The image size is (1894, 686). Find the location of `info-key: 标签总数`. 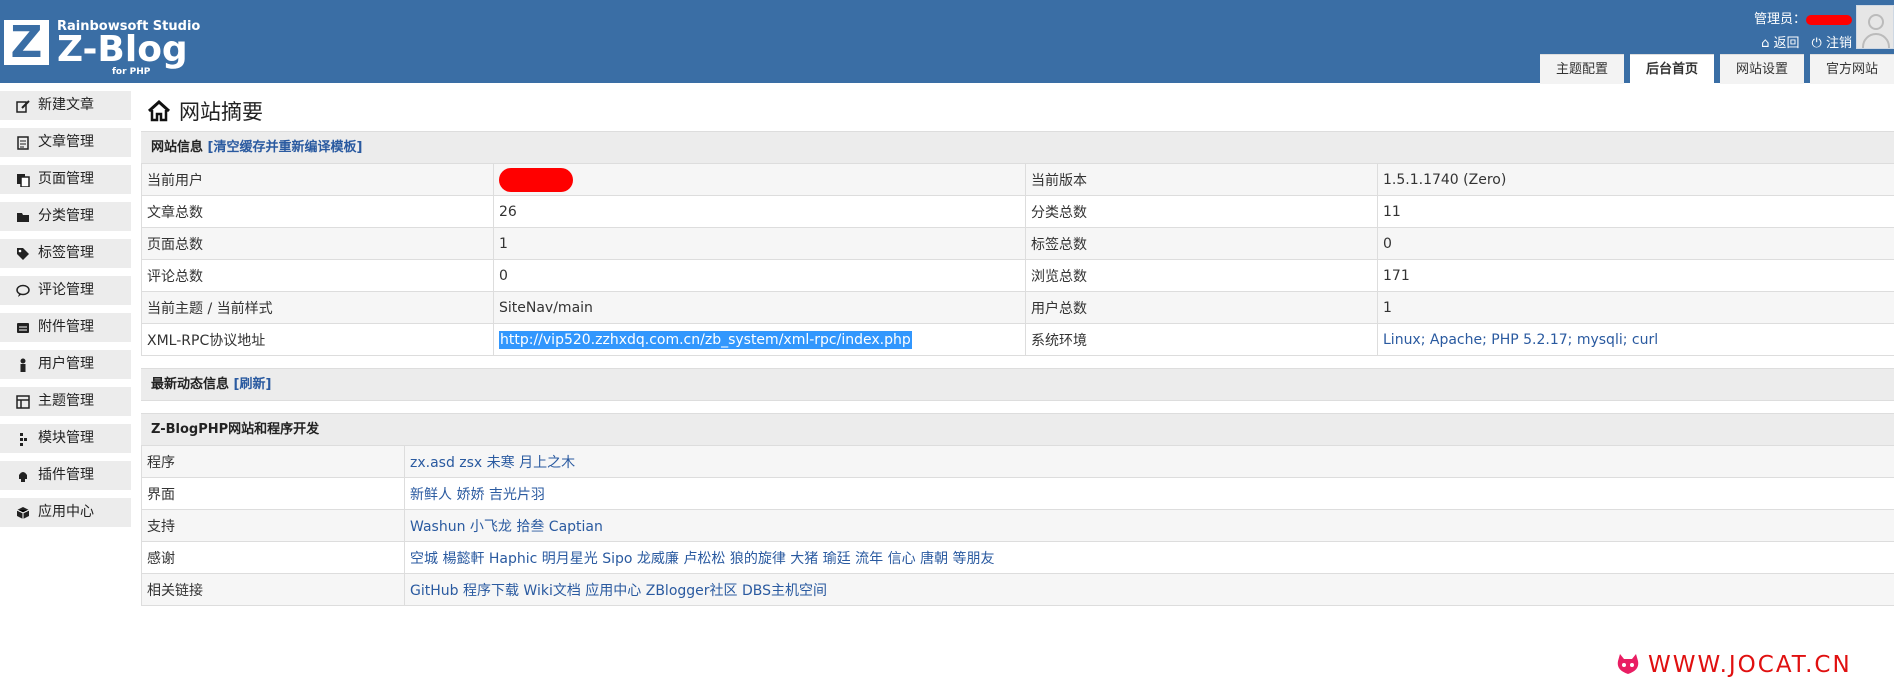

info-key: 标签总数 is located at coordinates (1201, 243).